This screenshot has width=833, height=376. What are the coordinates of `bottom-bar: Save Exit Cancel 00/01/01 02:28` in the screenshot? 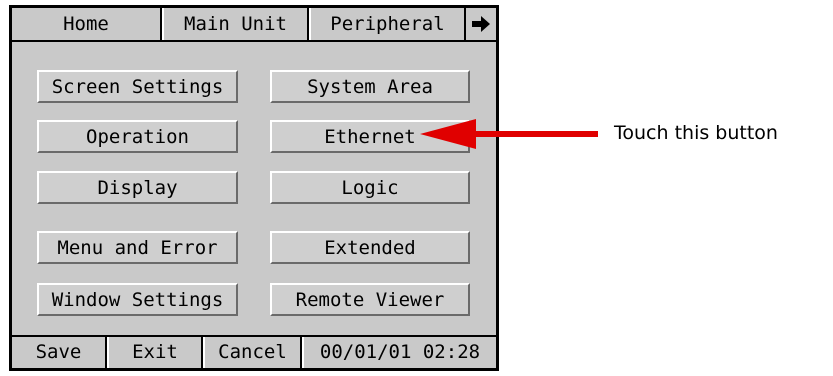 It's located at (254, 351).